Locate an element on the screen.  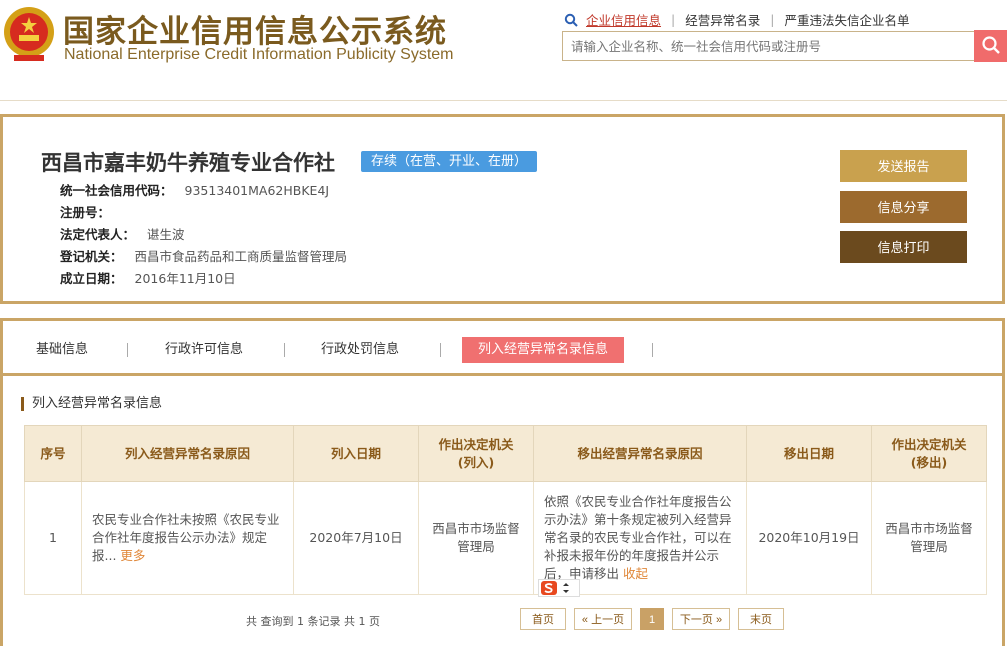
col-header-org-in: 作出决定机关 (列入) is located at coordinates (476, 453).